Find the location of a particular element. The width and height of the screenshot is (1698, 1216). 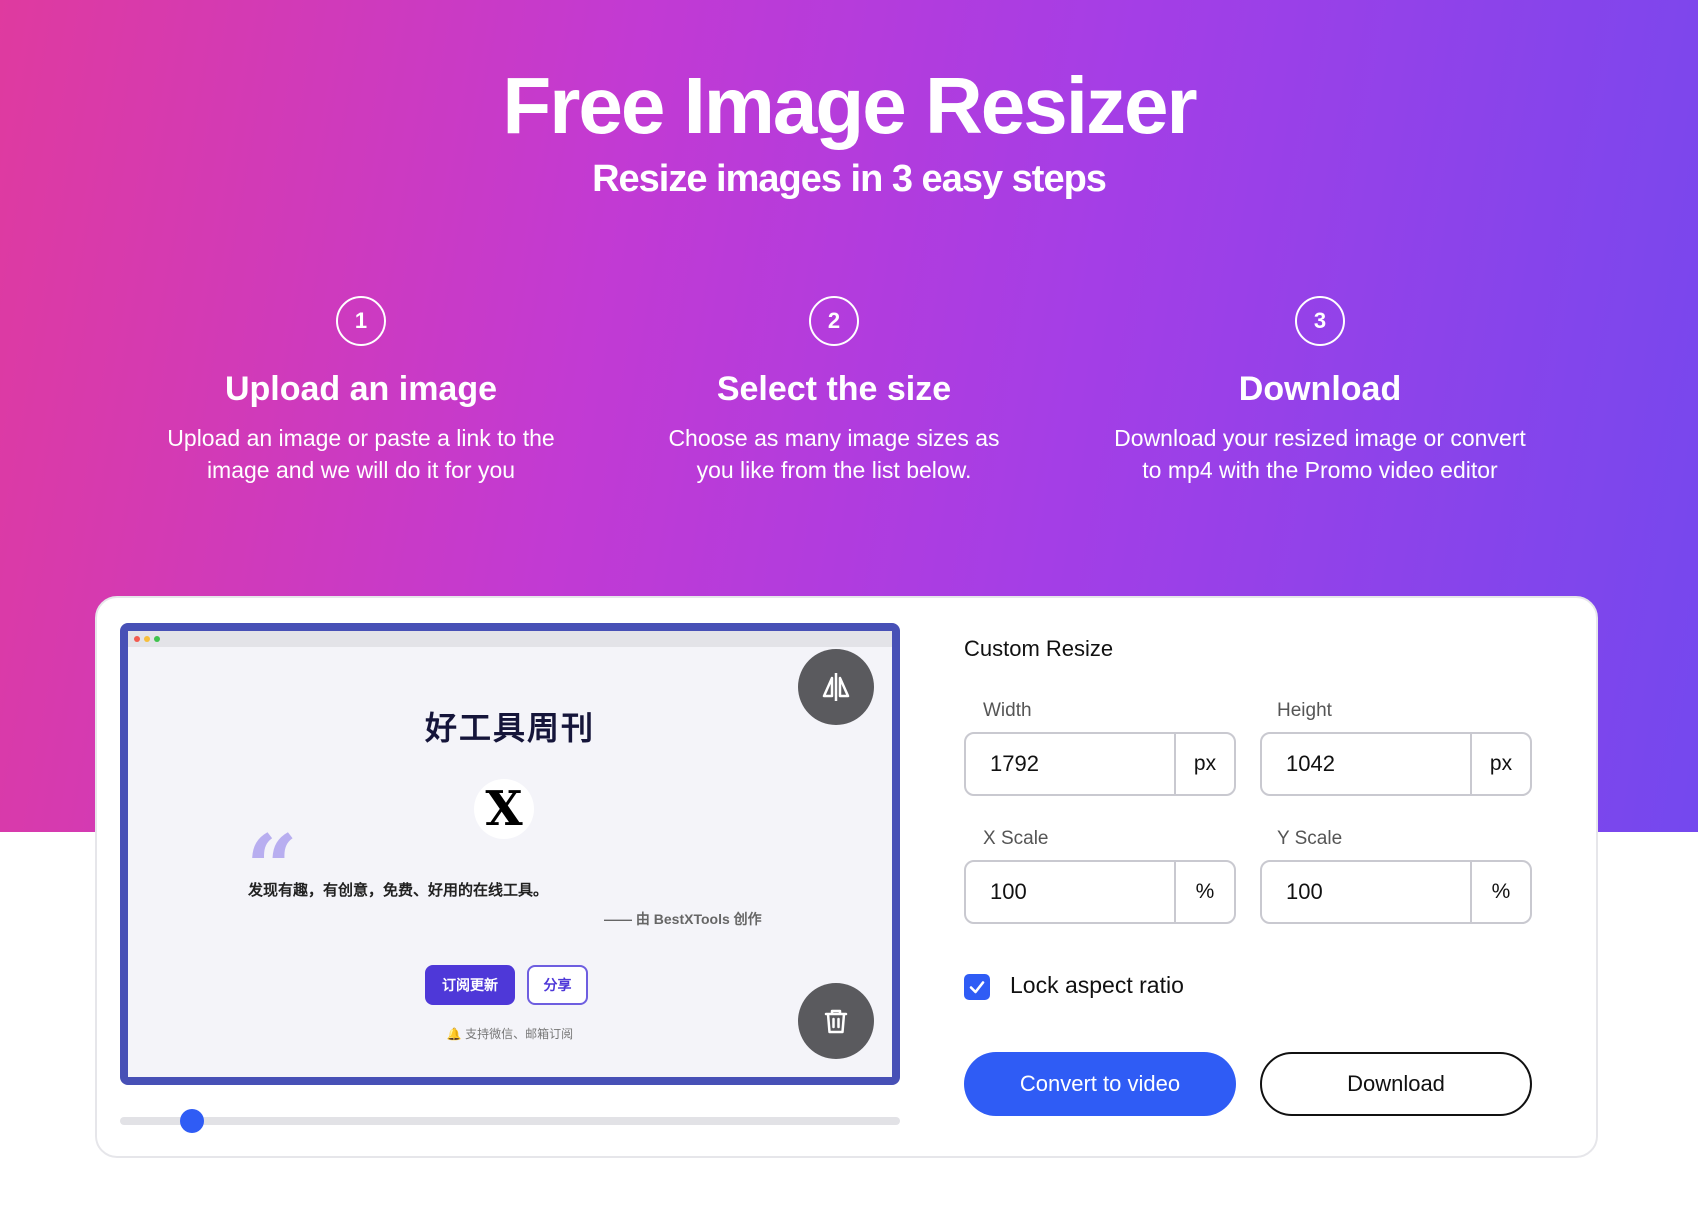

window-dot-yellow is located at coordinates (147, 639).